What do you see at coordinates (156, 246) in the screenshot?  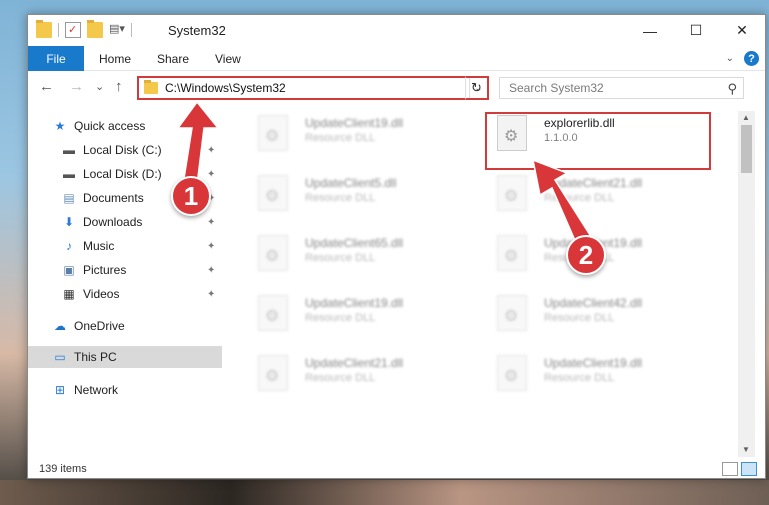 I see `sidebar-item-music: ♪ Music ✦` at bounding box center [156, 246].